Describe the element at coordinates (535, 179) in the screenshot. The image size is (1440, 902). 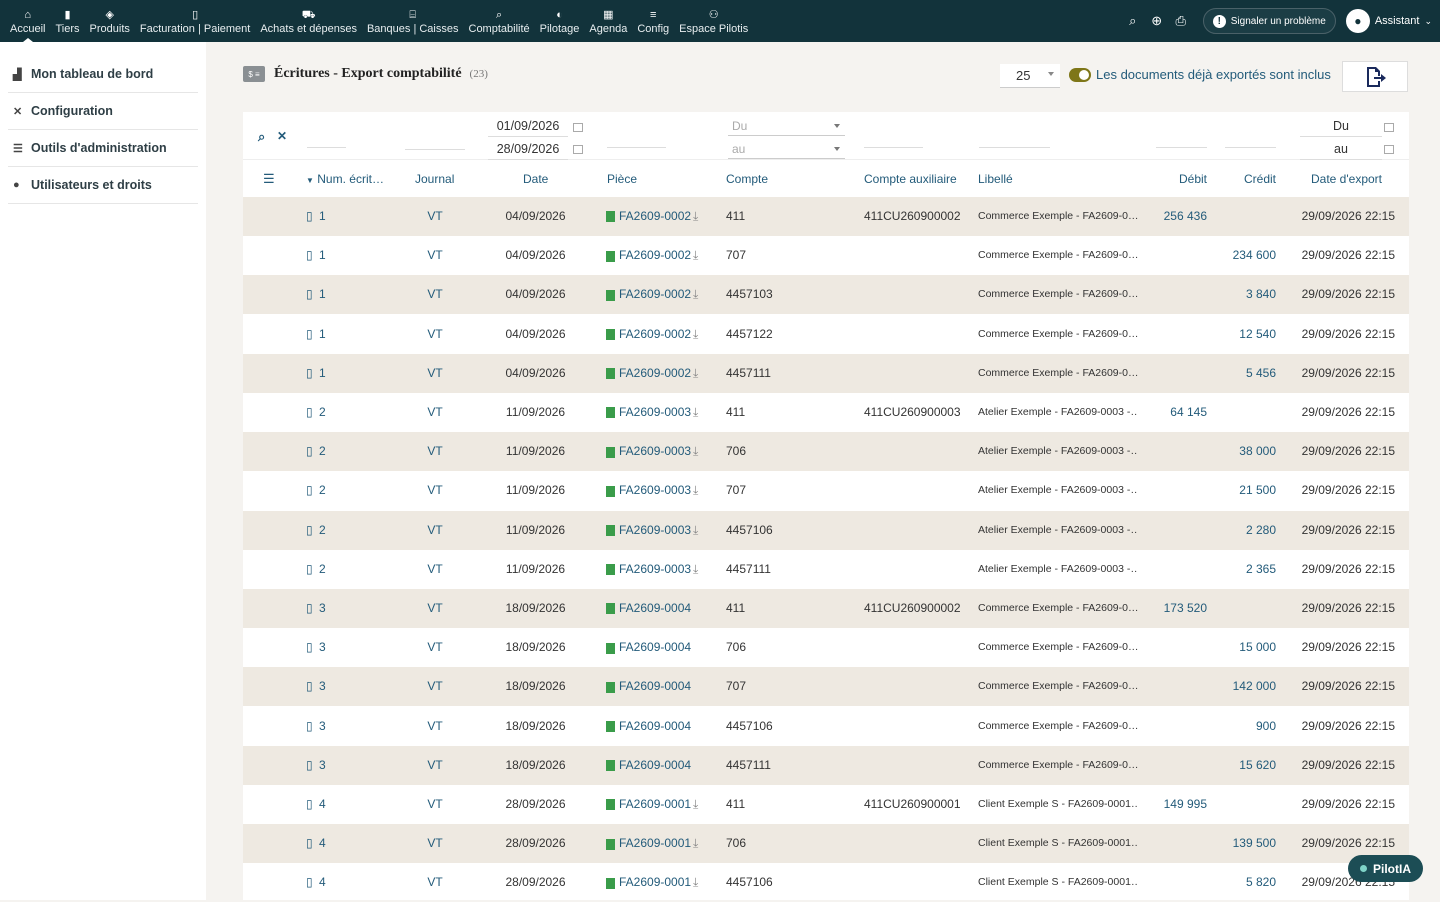
I see `header-date: Date` at that location.